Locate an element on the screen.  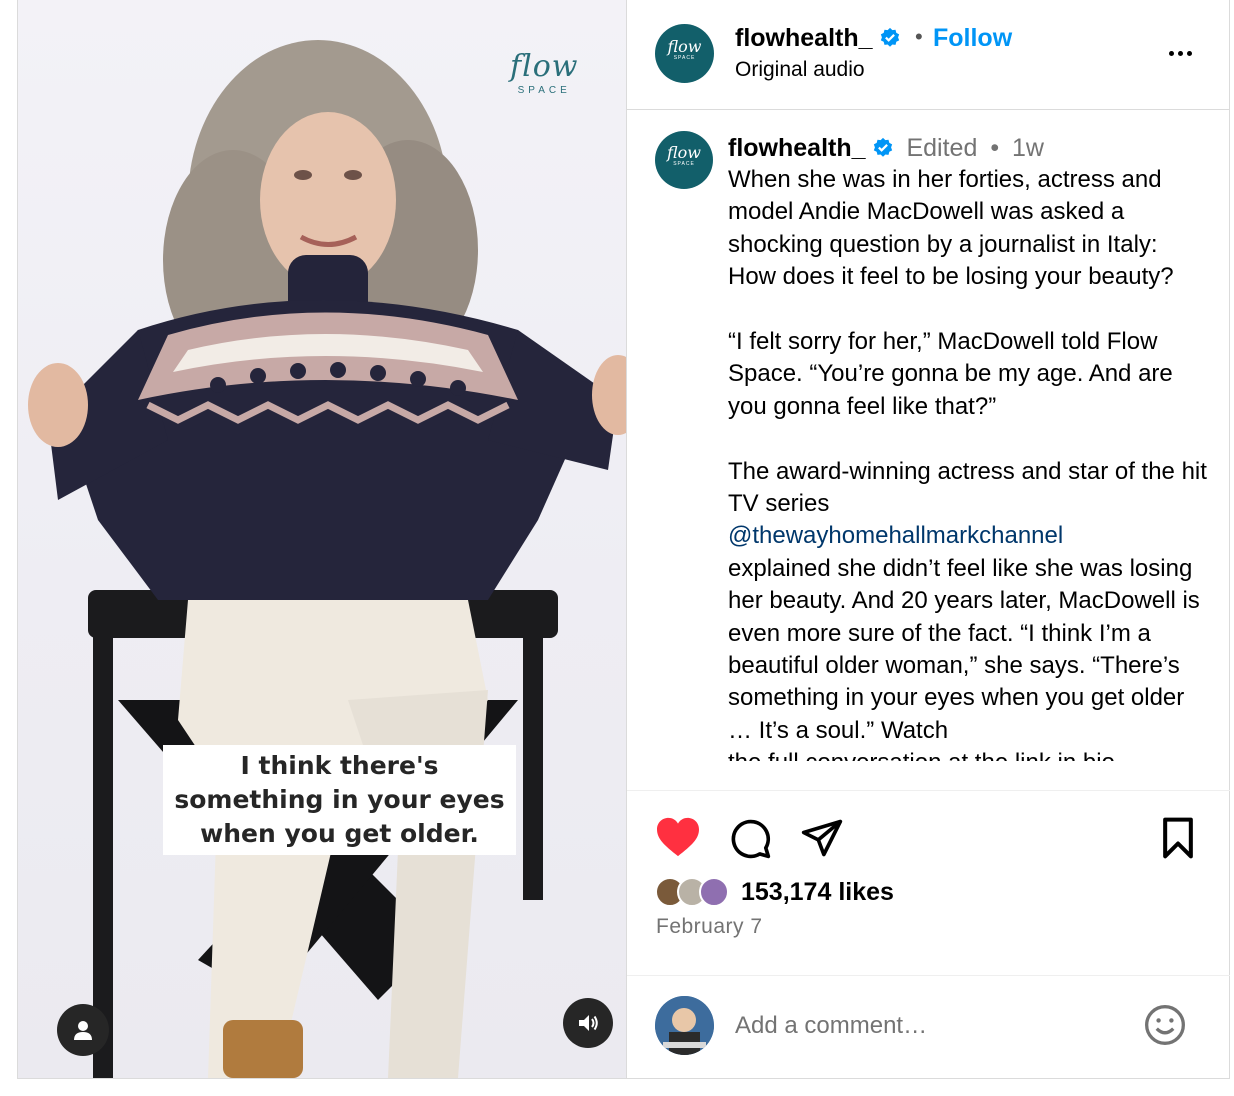
tagged-users-button is located at coordinates (83, 1030).